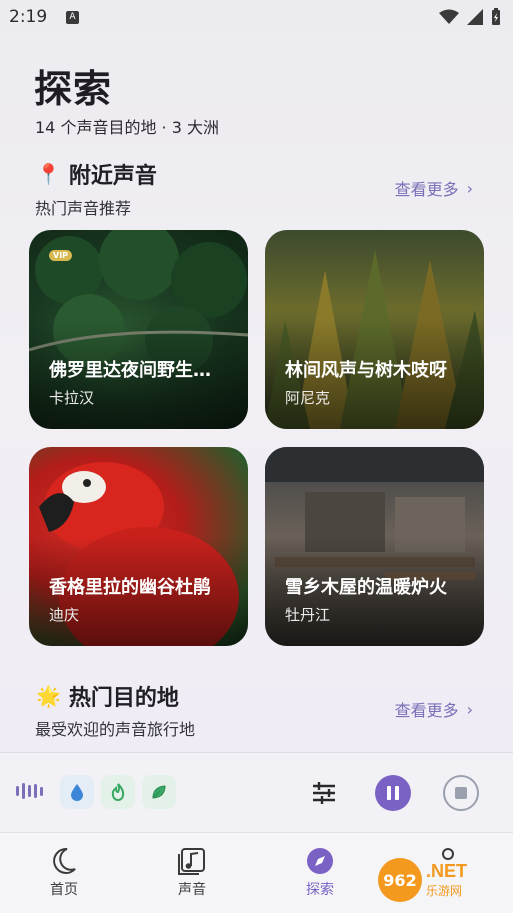 The width and height of the screenshot is (513, 913). I want to click on stop-button, so click(461, 793).